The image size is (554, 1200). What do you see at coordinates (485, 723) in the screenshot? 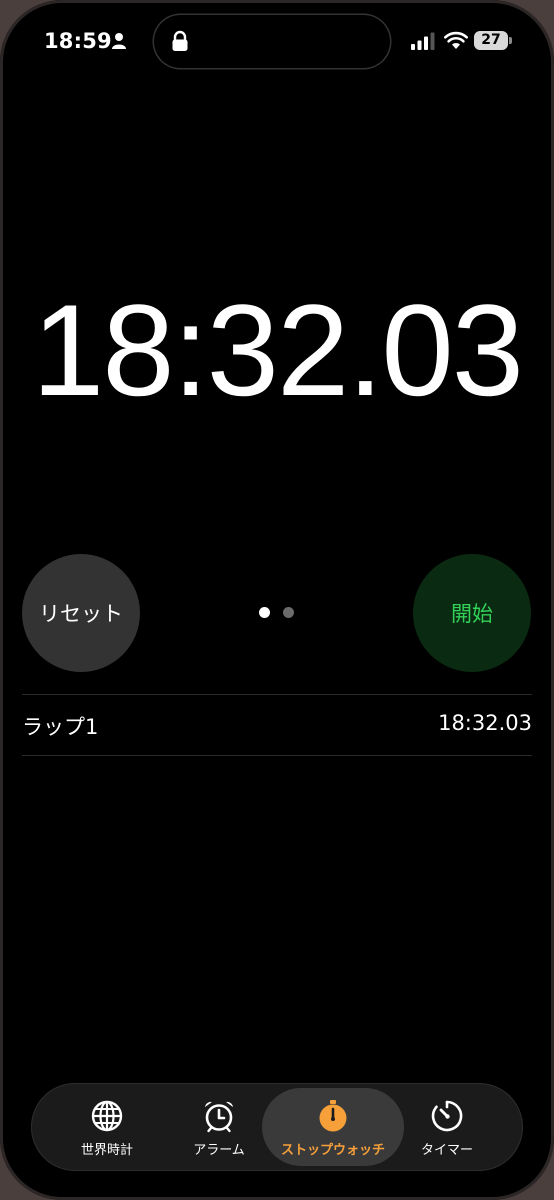
I see `lap-time: 18:32.03` at bounding box center [485, 723].